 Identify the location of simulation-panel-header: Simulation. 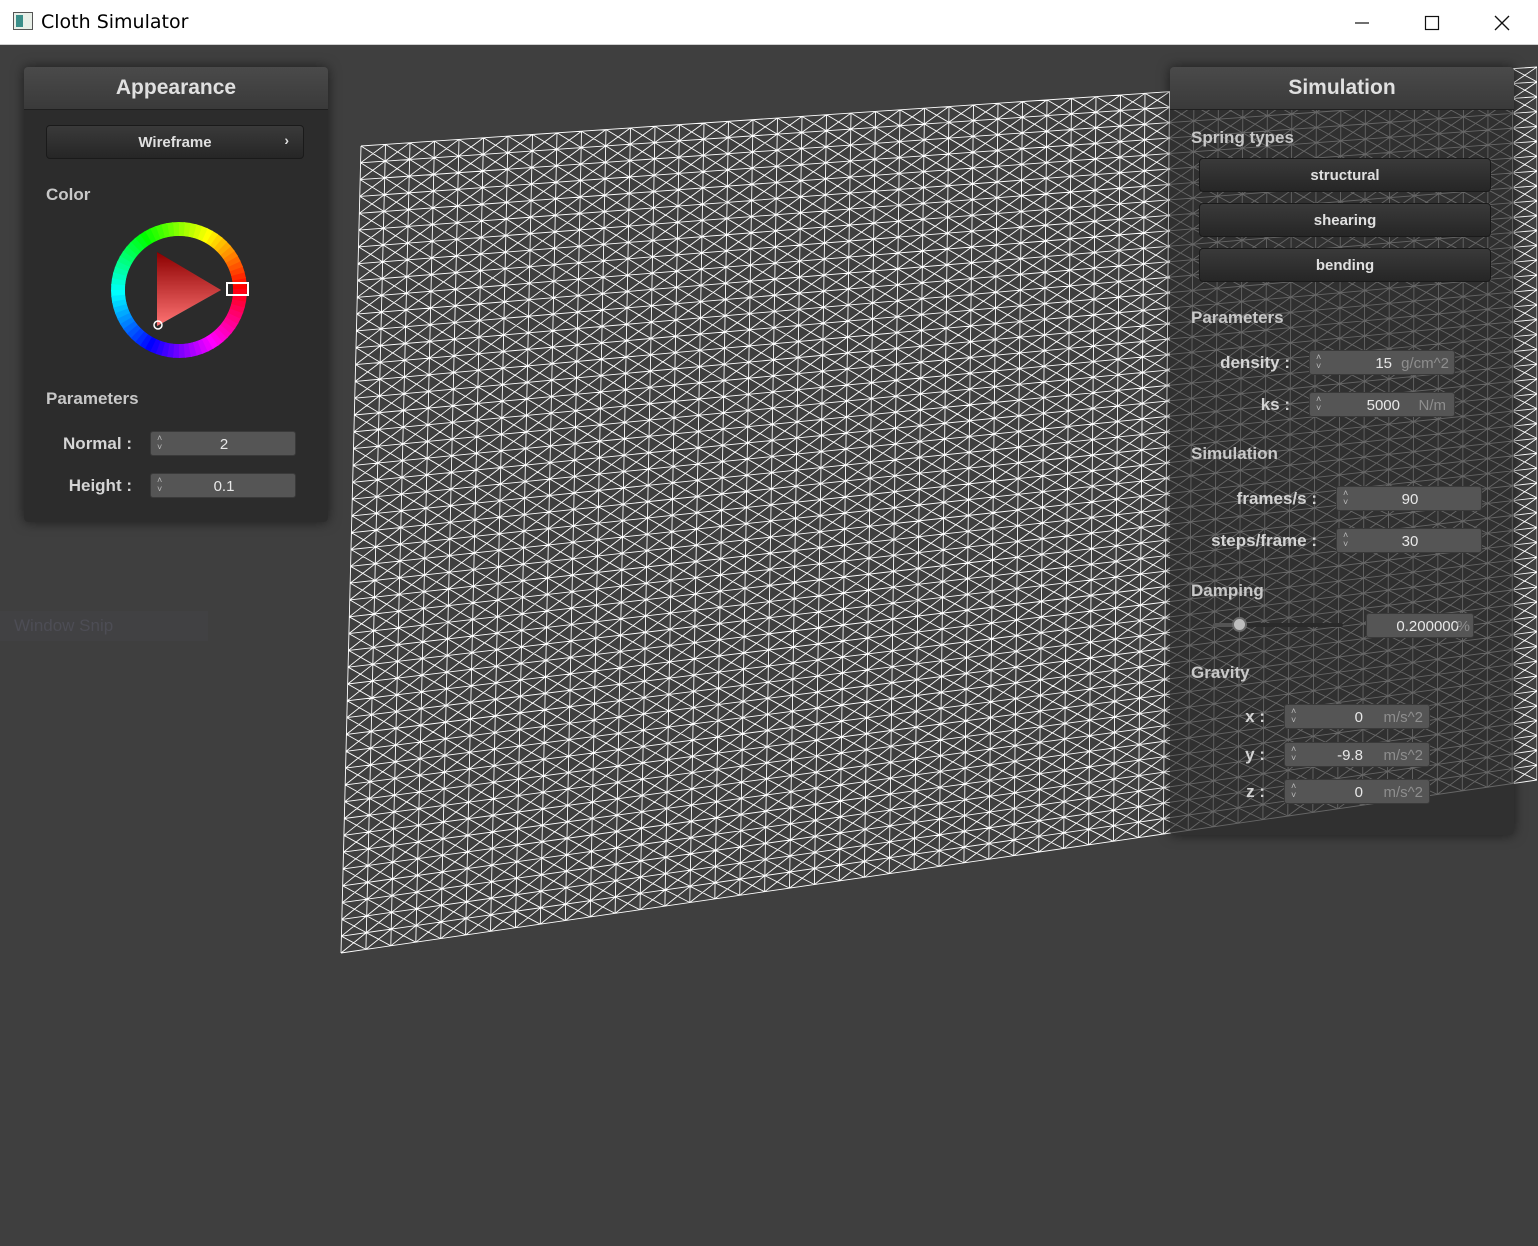
(1342, 88).